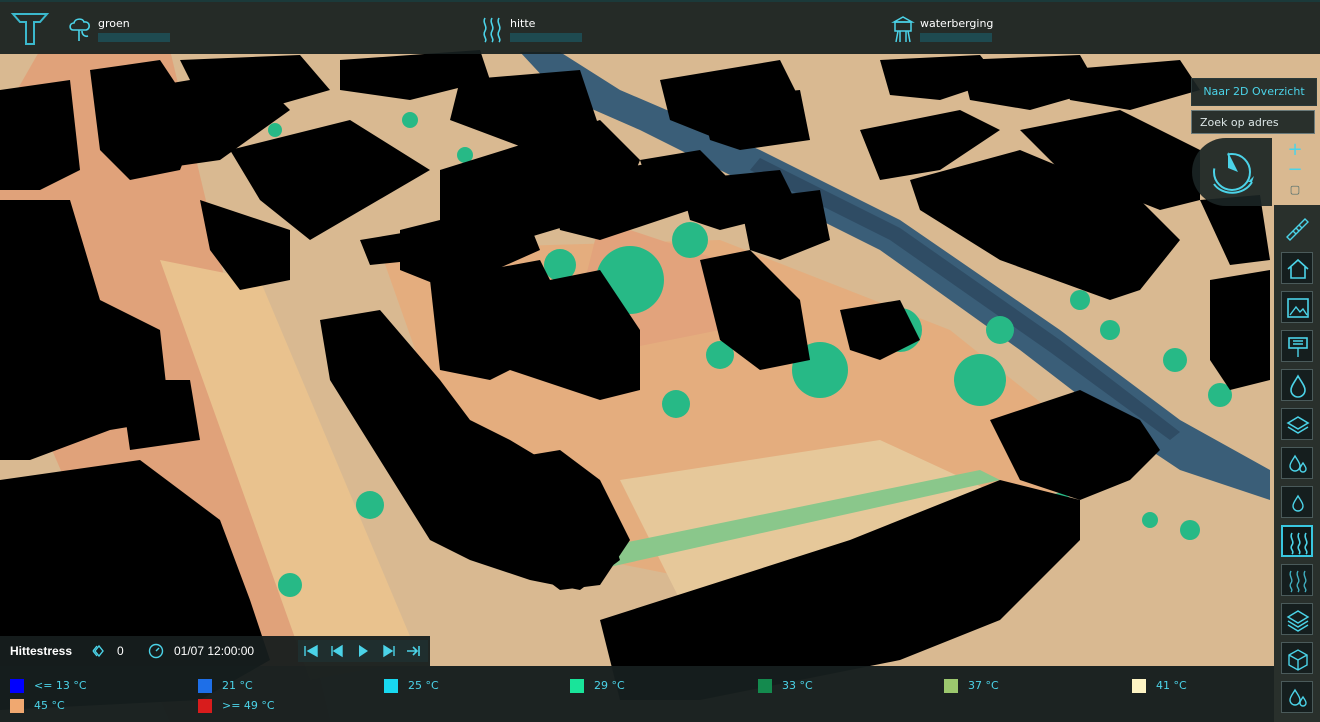 Image resolution: width=1320 pixels, height=722 pixels. I want to click on water-drops-icon, so click(1298, 463).